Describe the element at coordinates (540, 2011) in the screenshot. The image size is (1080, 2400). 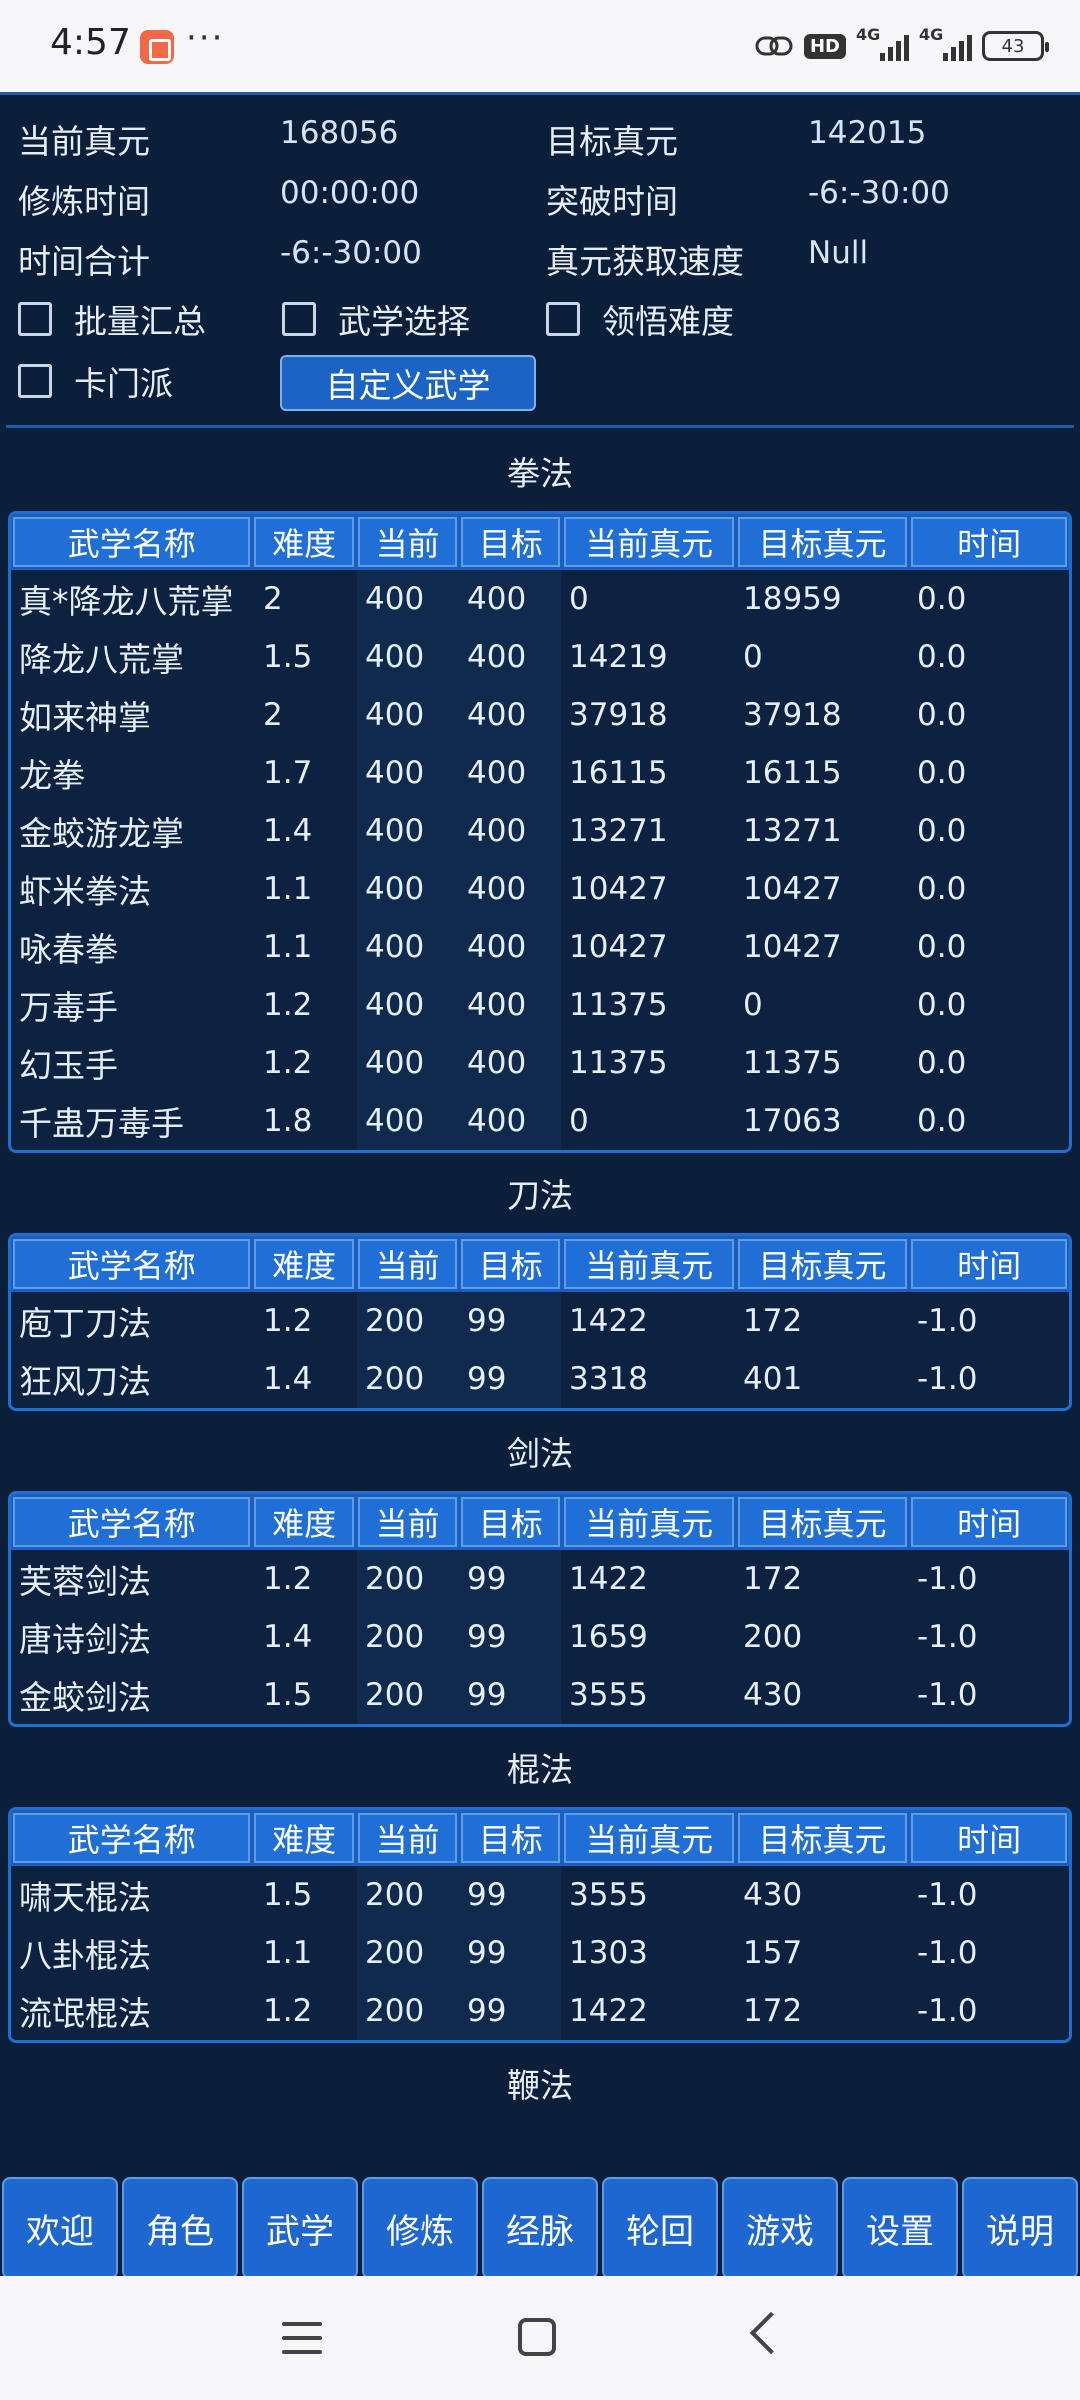
I see `table-row: 流氓棍法 1.2 200 99 1422 172 -1.0` at that location.